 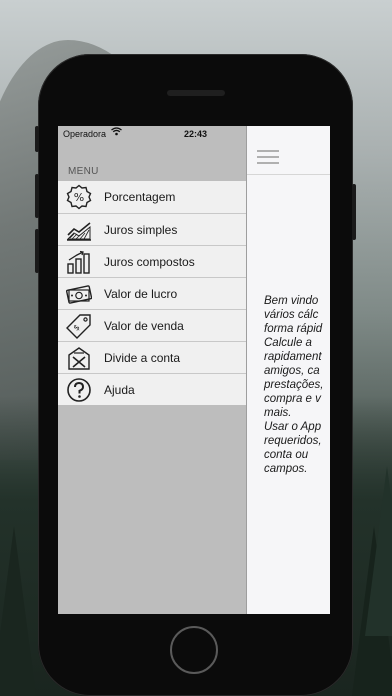 I want to click on menu-item-label: Ajuda, so click(x=119, y=390).